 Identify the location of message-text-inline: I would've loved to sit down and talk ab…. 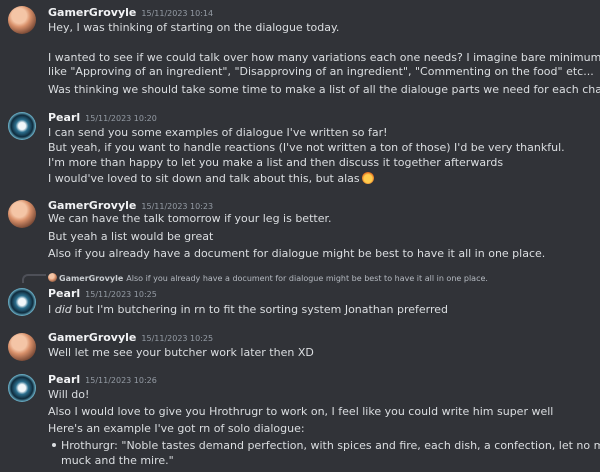
(204, 178).